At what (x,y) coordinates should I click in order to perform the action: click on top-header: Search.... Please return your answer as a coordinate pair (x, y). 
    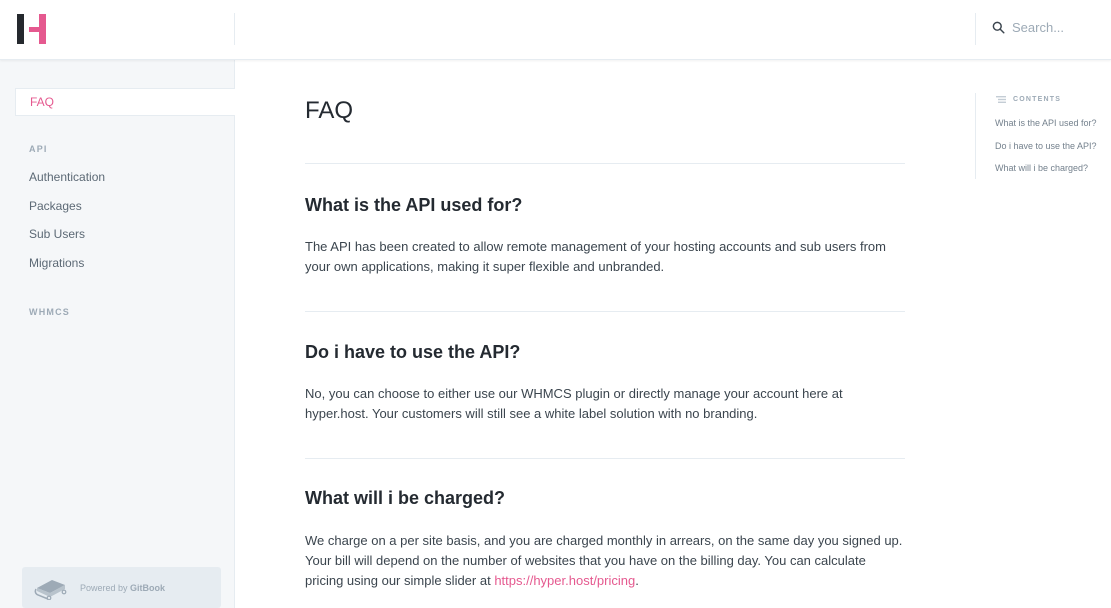
    Looking at the image, I should click on (555, 30).